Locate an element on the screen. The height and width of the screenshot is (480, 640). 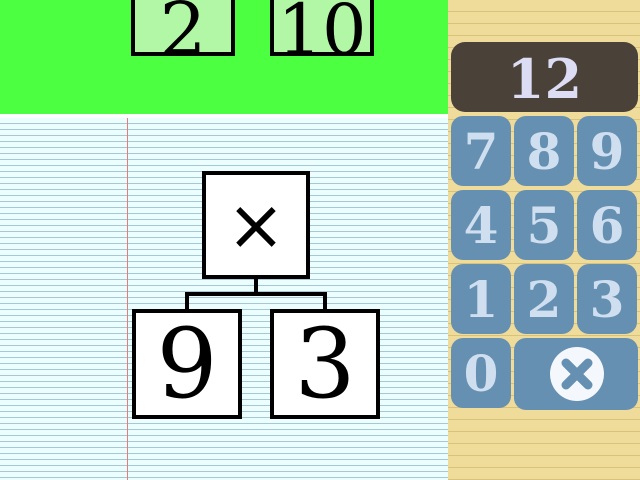
clear-circle-x-icon is located at coordinates (577, 374).